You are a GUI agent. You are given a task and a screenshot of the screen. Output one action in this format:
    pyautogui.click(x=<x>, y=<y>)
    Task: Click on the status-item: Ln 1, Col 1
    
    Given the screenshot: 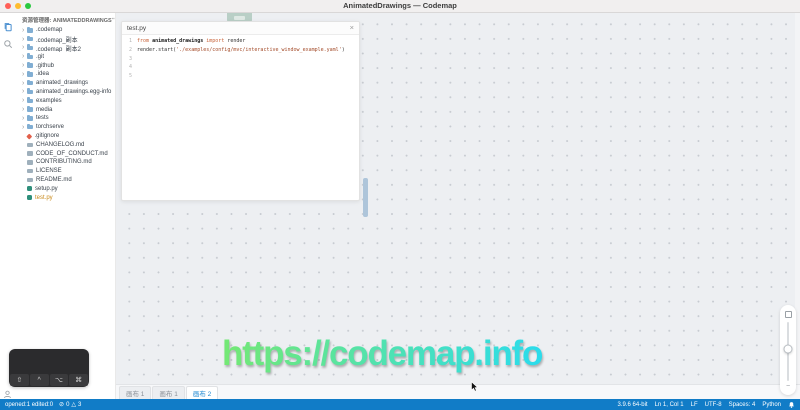 What is the action you would take?
    pyautogui.click(x=669, y=405)
    